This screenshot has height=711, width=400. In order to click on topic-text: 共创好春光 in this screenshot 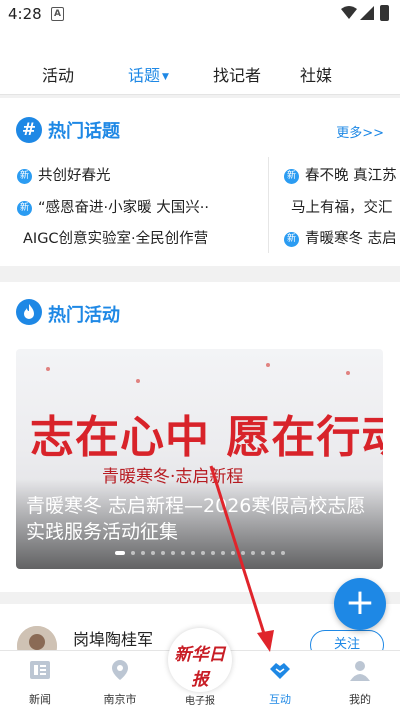, I will do `click(74, 176)`.